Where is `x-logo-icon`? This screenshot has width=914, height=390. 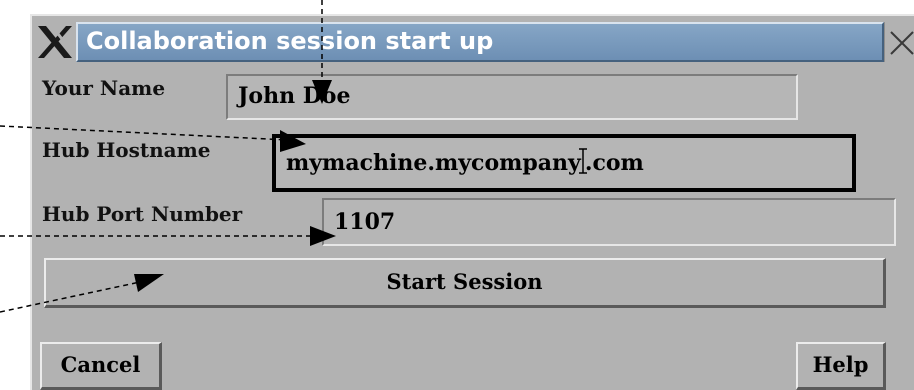
x-logo-icon is located at coordinates (55, 42).